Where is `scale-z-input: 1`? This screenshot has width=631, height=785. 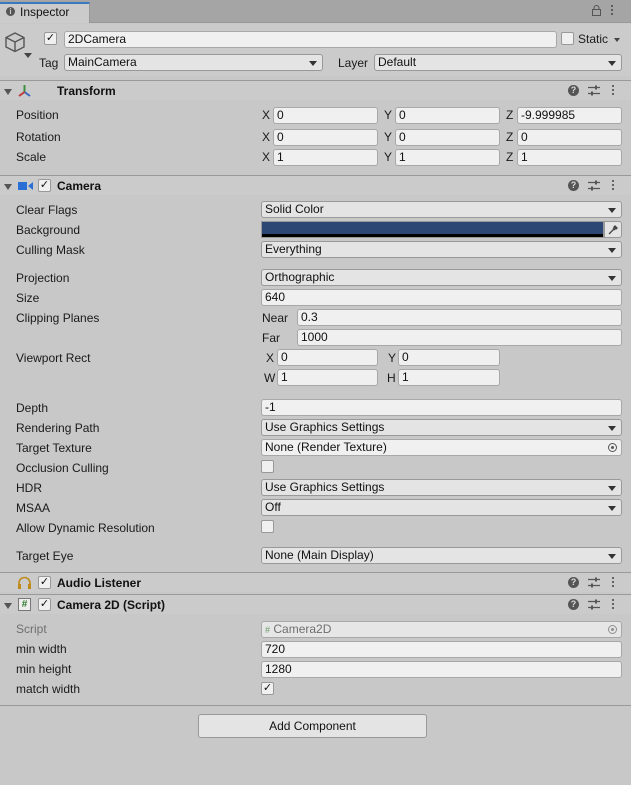
scale-z-input: 1 is located at coordinates (569, 157).